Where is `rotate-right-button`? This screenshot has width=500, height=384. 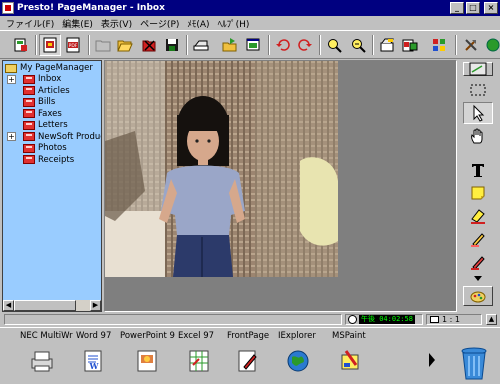
rotate-right-button is located at coordinates (305, 45).